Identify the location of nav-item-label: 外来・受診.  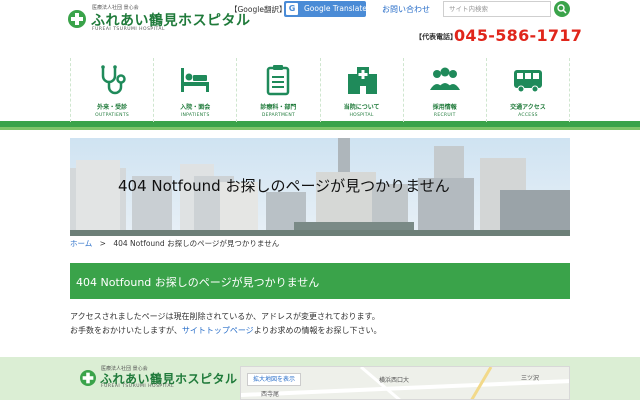
(112, 107).